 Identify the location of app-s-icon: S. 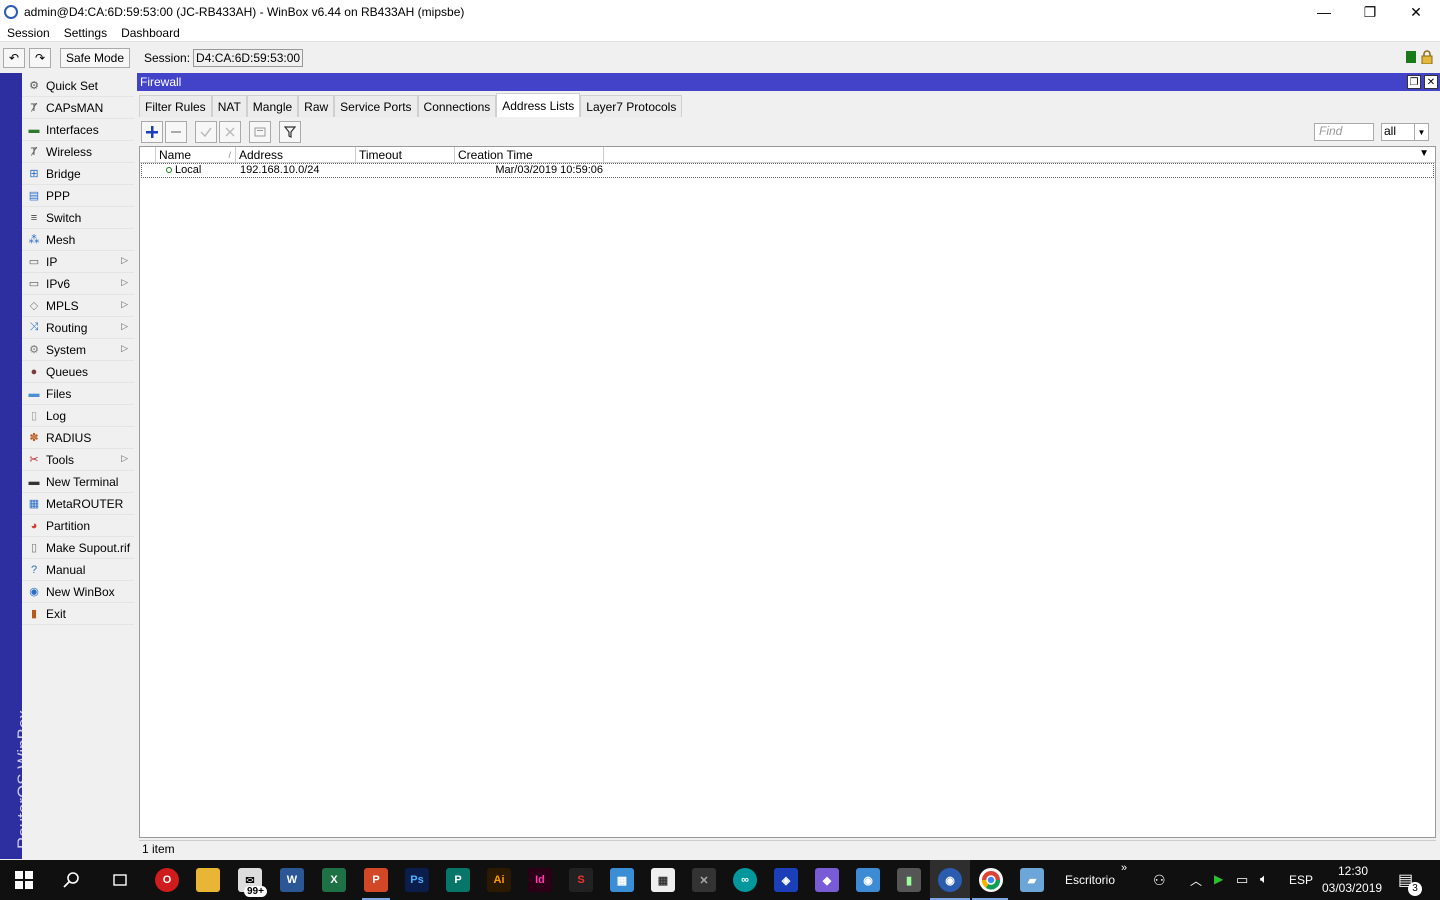
(581, 880).